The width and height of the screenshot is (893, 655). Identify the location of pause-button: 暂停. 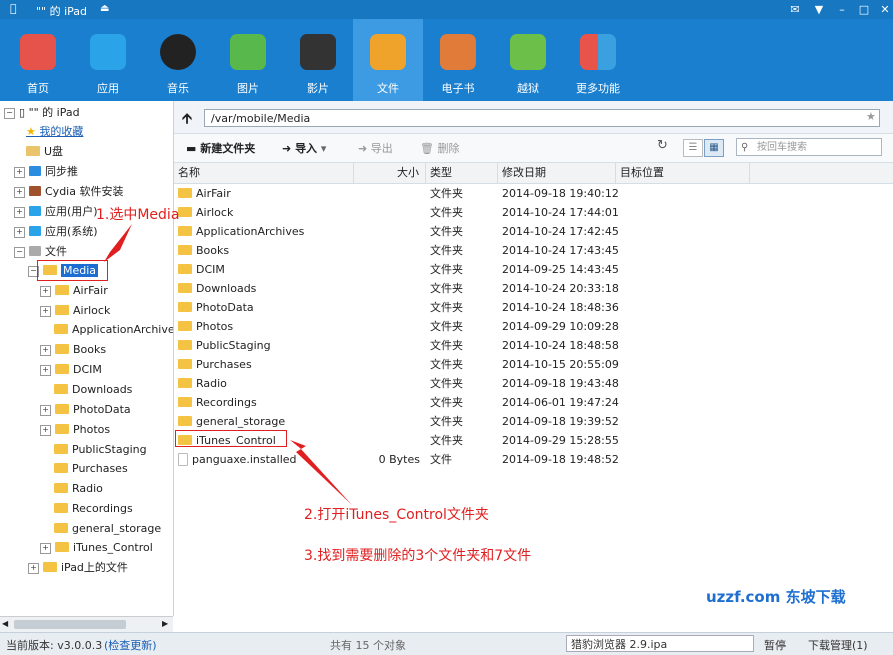
(775, 645).